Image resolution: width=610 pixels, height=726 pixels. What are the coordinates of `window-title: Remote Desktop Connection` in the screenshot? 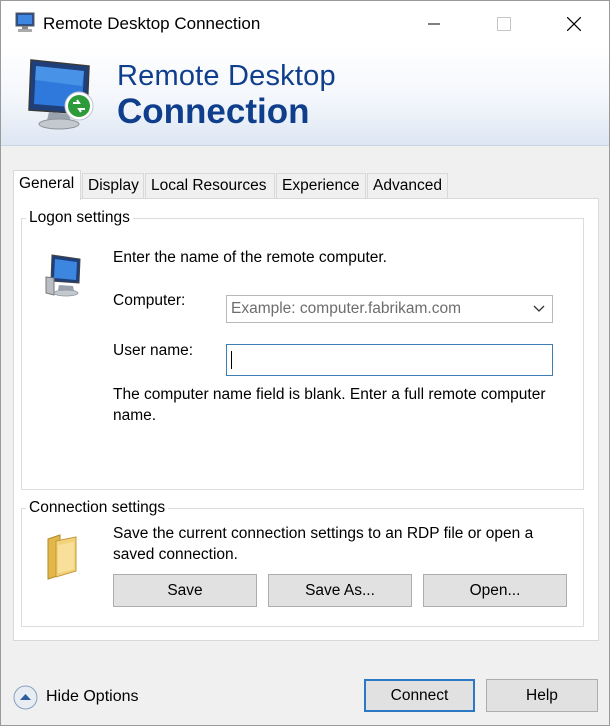 It's located at (152, 23).